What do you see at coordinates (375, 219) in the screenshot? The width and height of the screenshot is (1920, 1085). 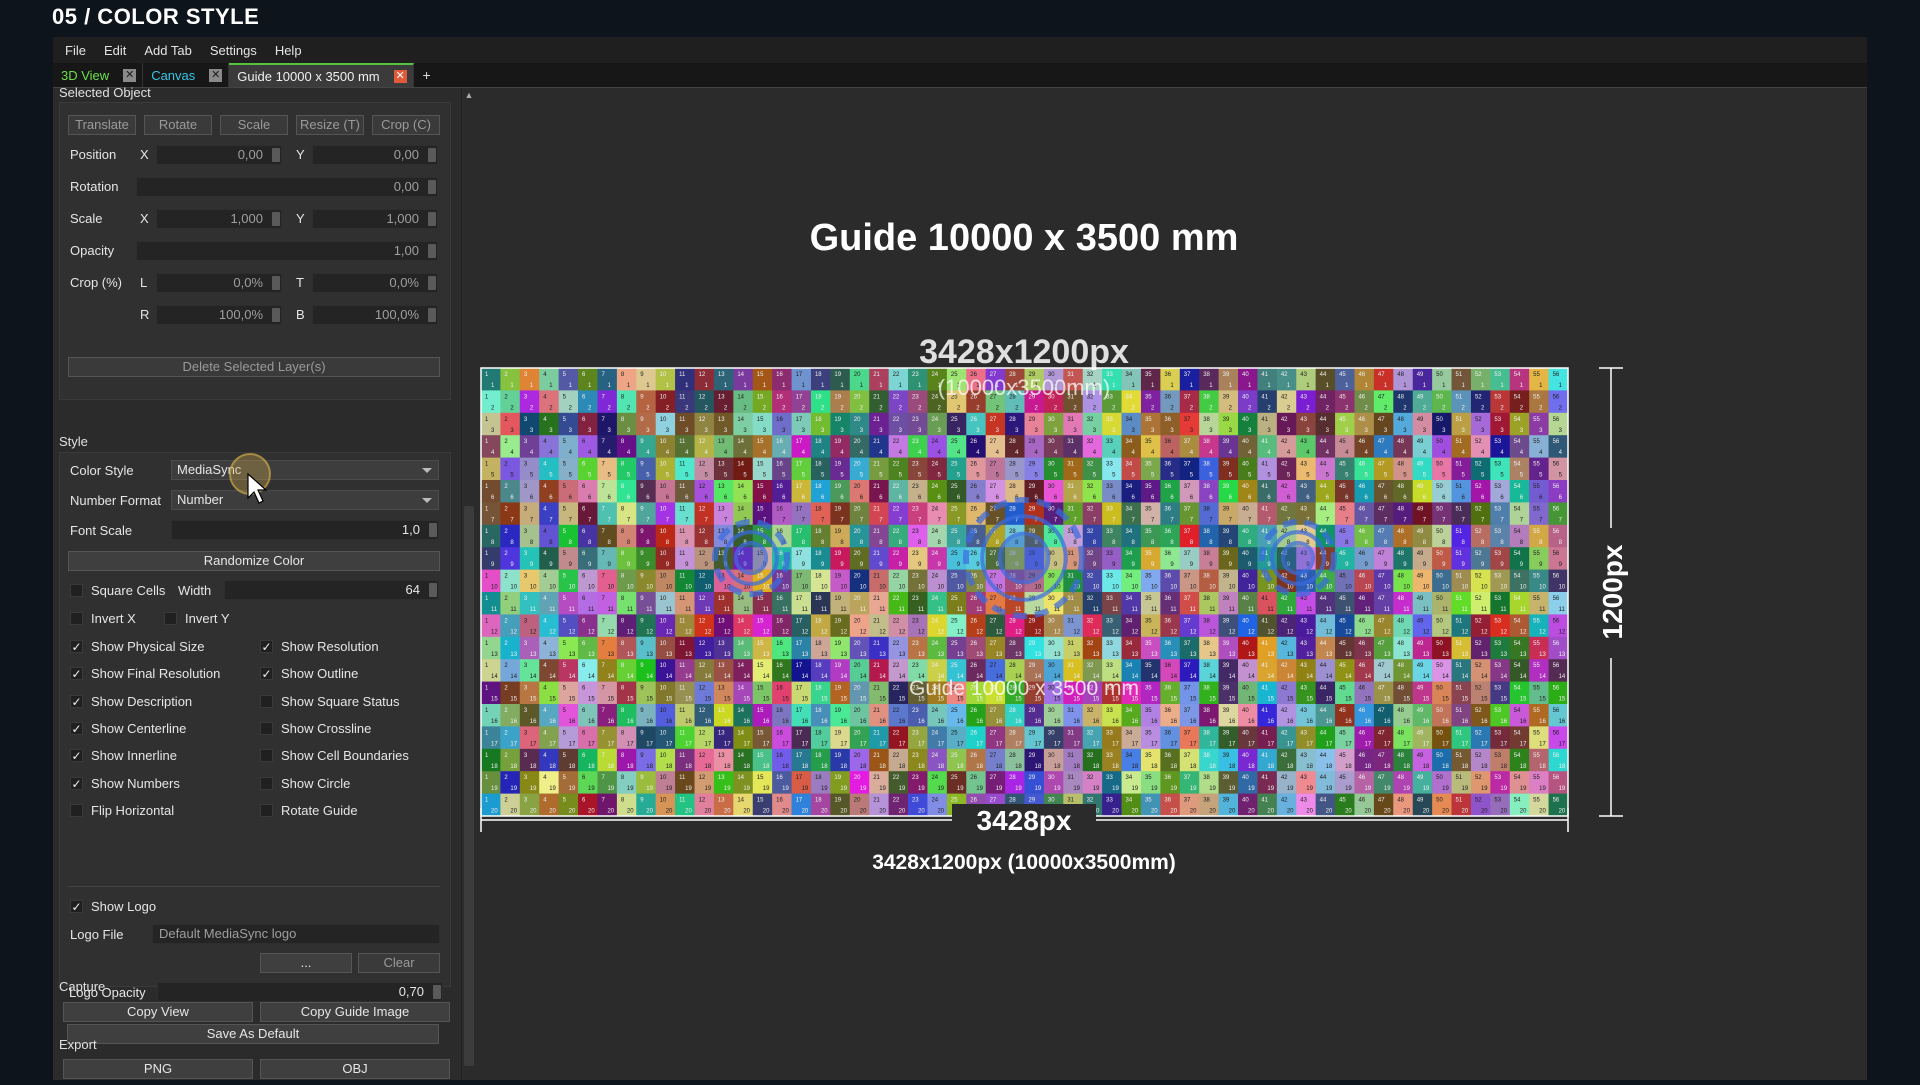 I see `scale-y-input: 1,000` at bounding box center [375, 219].